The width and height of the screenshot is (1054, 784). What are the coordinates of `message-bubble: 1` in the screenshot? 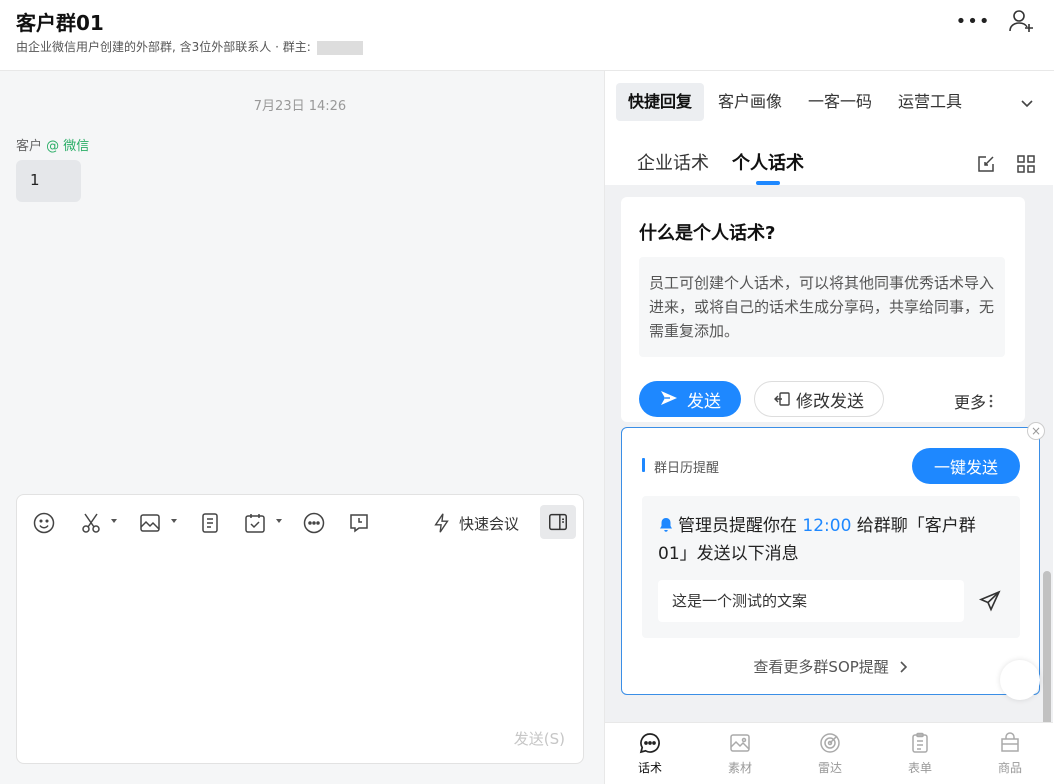 It's located at (48, 181).